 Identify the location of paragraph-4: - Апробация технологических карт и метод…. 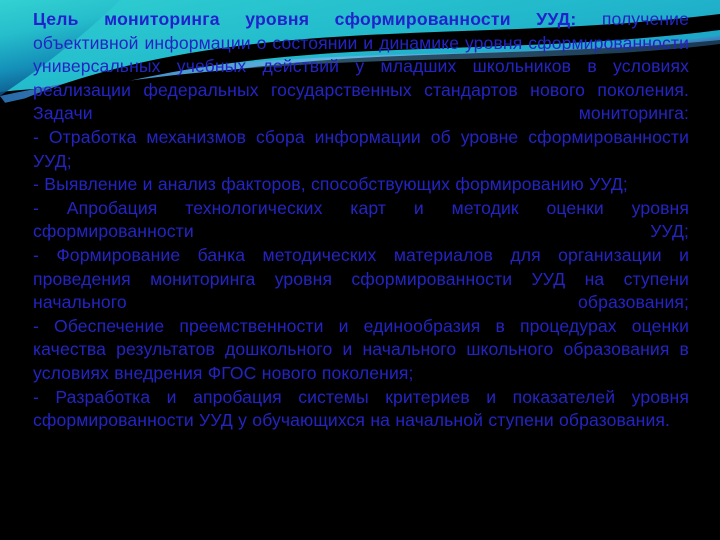
(361, 219).